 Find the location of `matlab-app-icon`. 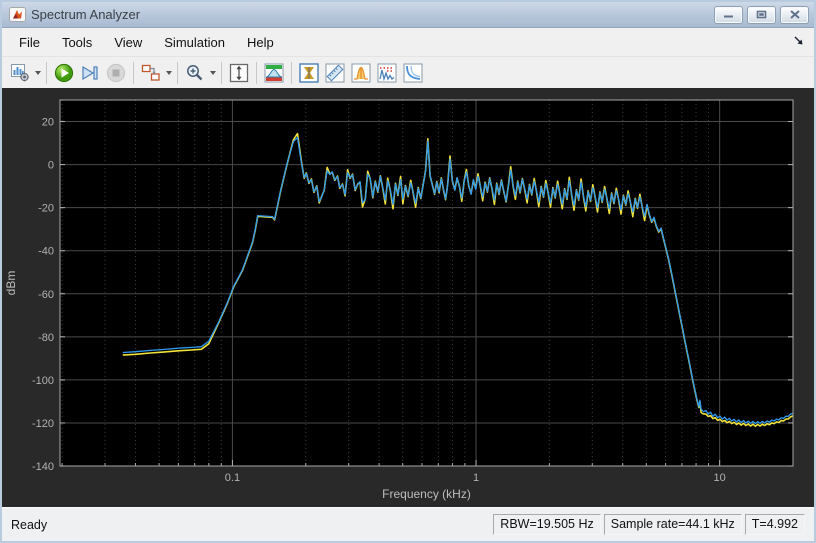

matlab-app-icon is located at coordinates (17, 14).